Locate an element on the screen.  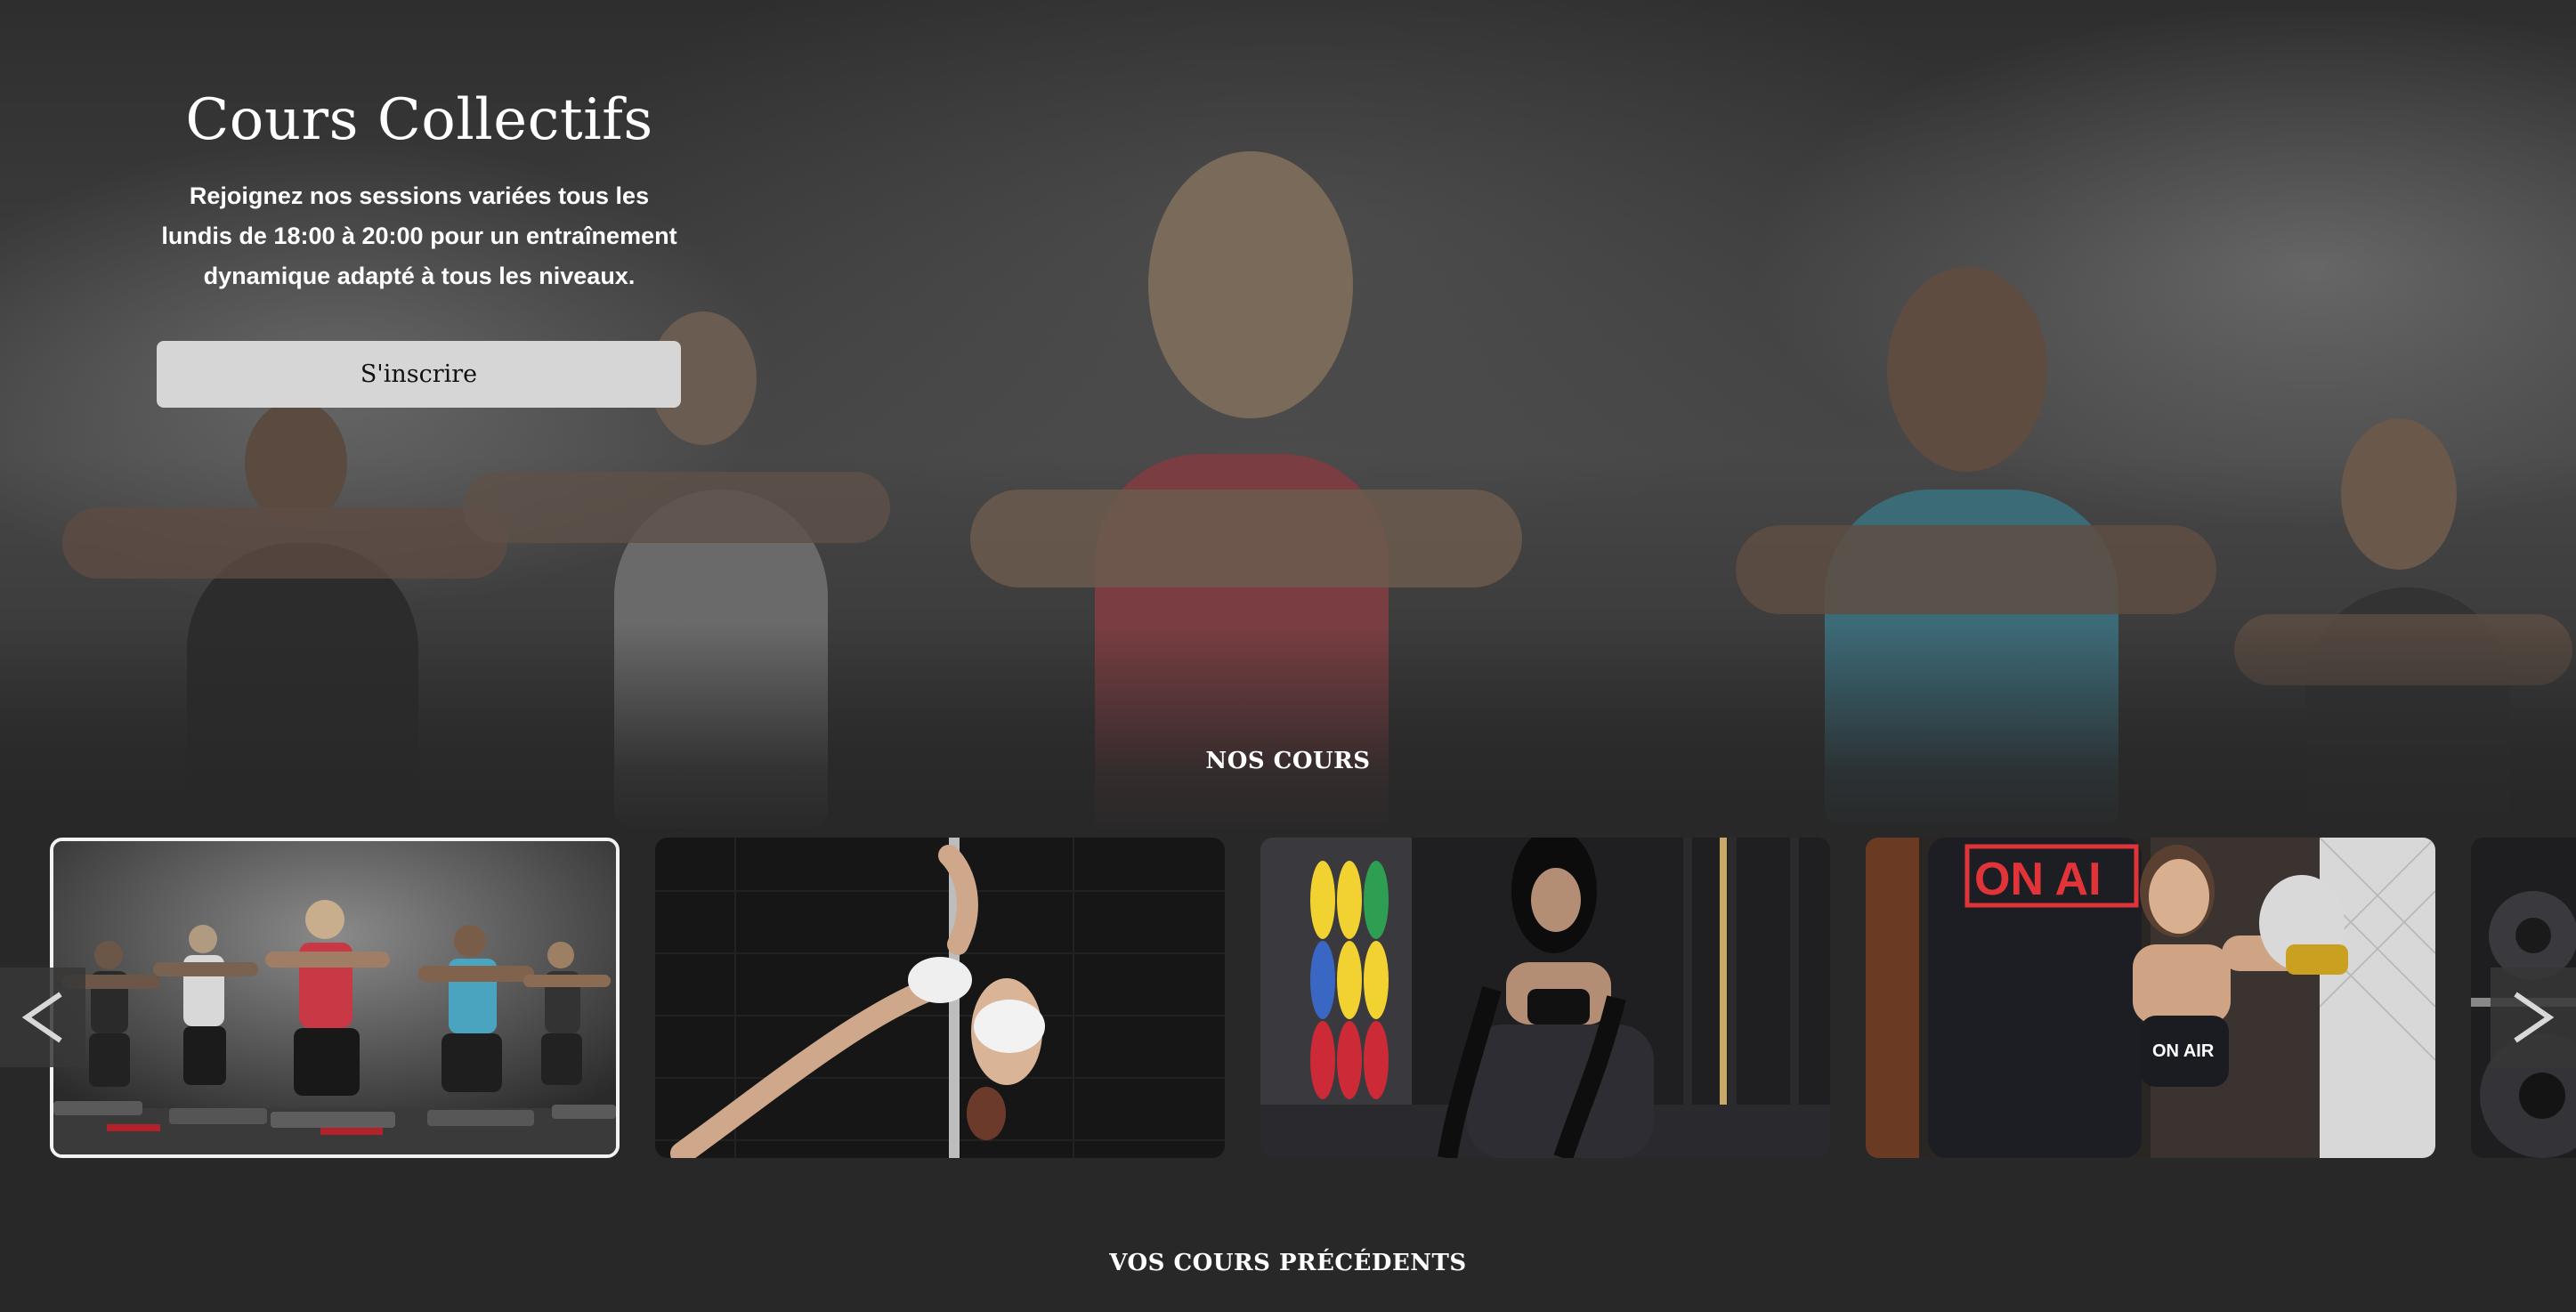
pole-dance-image is located at coordinates (940, 998).